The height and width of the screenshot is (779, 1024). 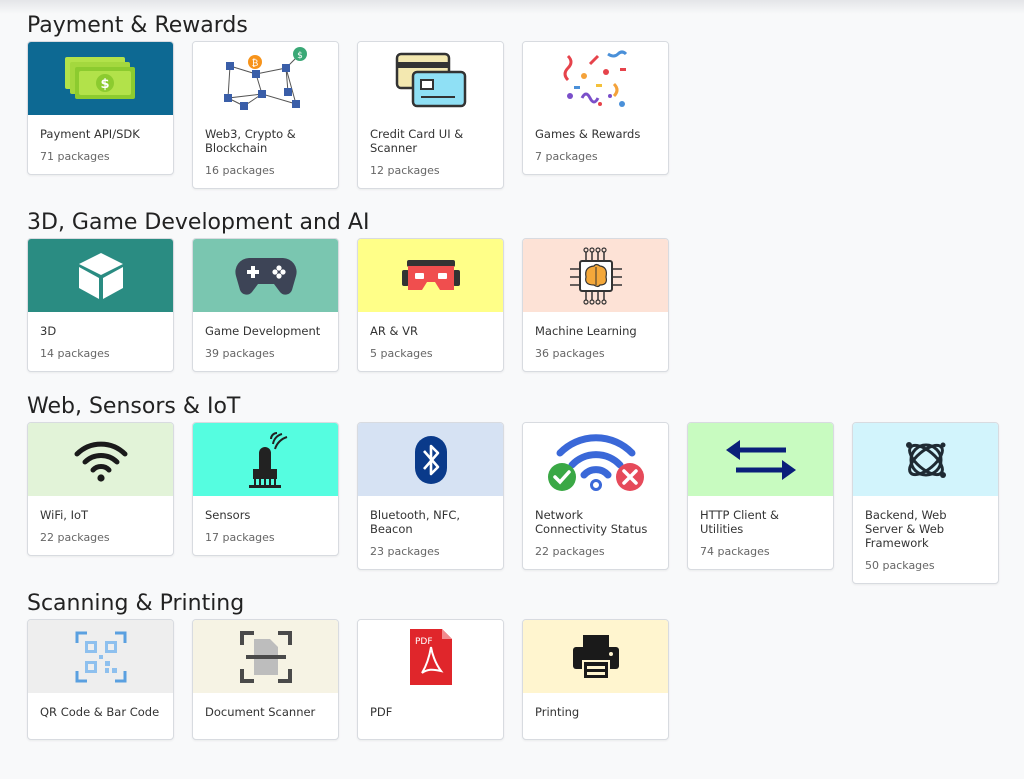 I want to click on category-card: Machine Learning 36 packages, so click(x=595, y=305).